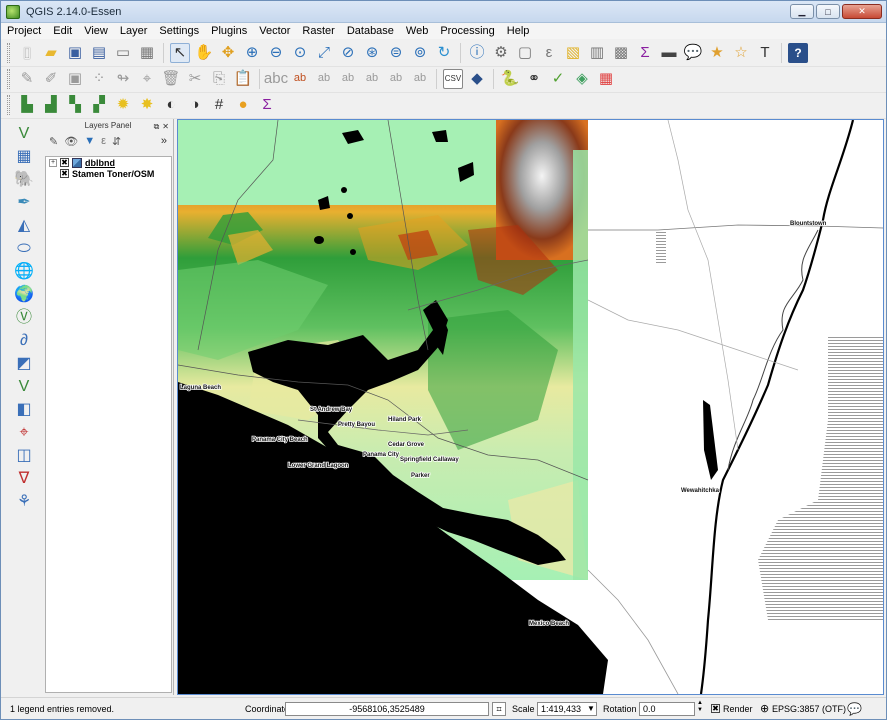  Describe the element at coordinates (387, 708) in the screenshot. I see `coordinate-input: -9568106,3525489` at that location.